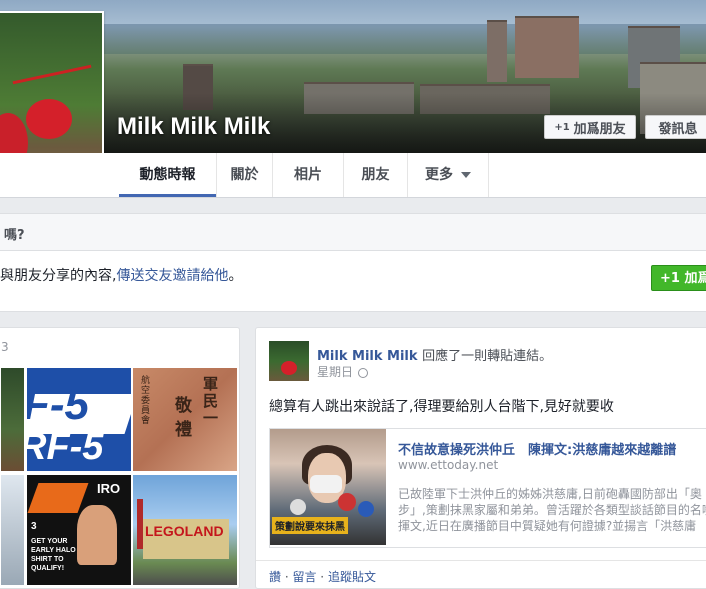 This screenshot has height=589, width=706. I want to click on photo-text: IRO, so click(109, 488).